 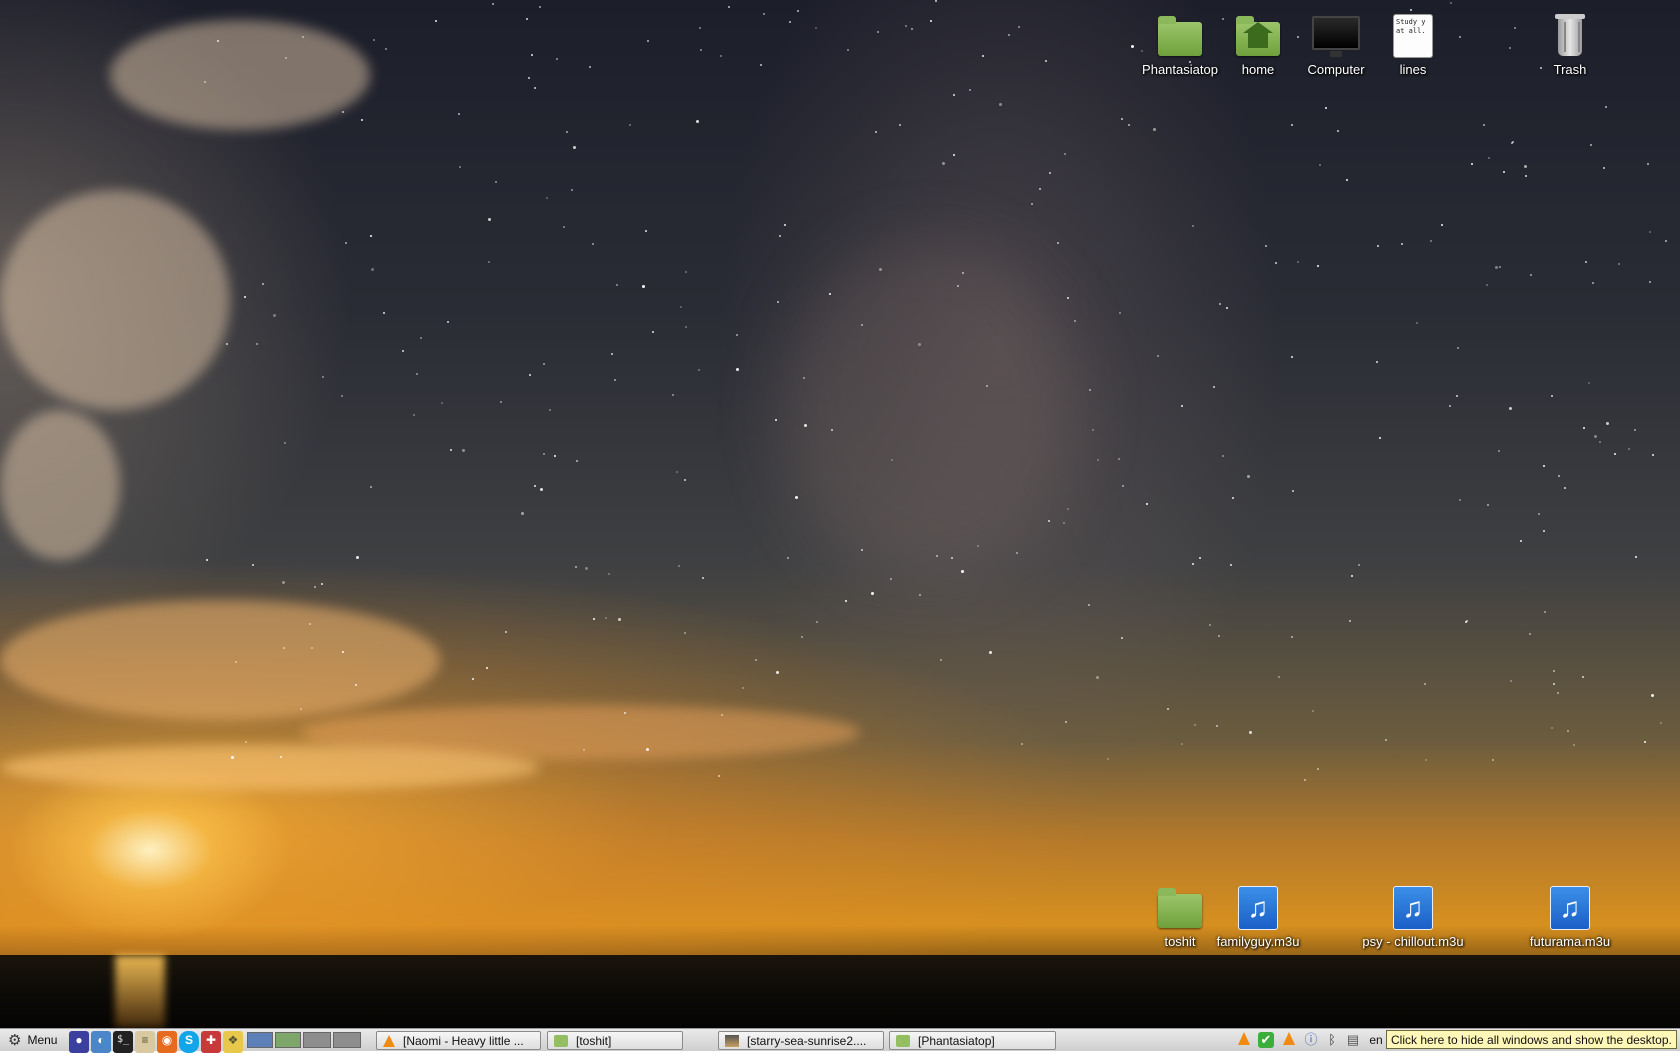 What do you see at coordinates (1332, 1040) in the screenshot?
I see `bluetooth-icon: ᛒ` at bounding box center [1332, 1040].